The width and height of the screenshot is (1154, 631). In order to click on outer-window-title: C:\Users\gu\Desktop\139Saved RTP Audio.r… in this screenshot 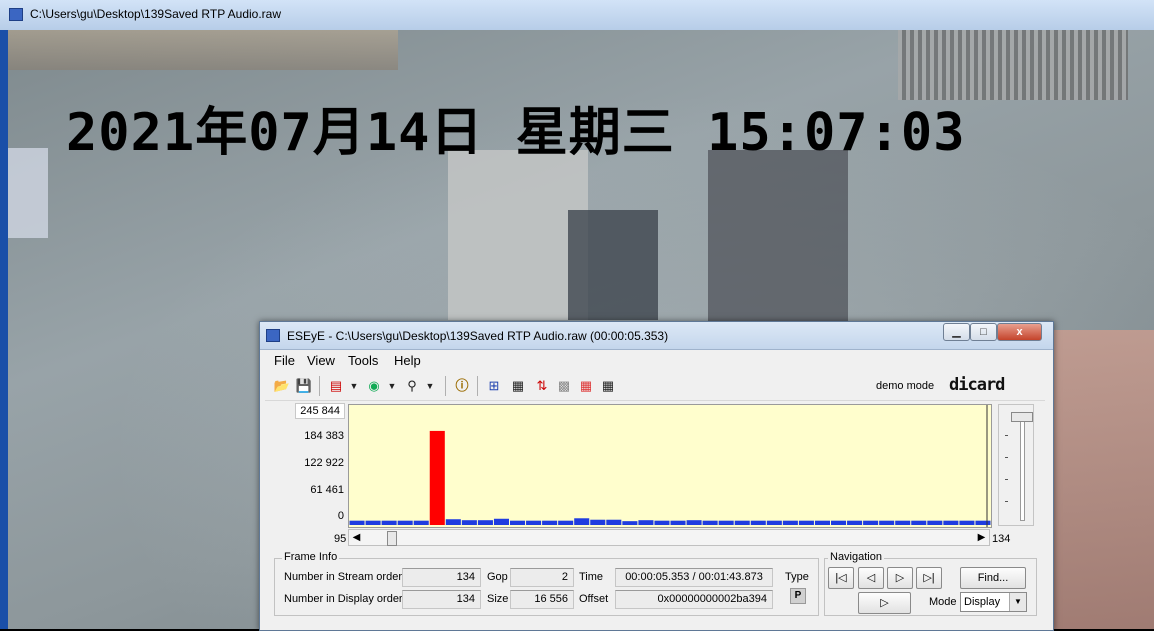, I will do `click(156, 14)`.